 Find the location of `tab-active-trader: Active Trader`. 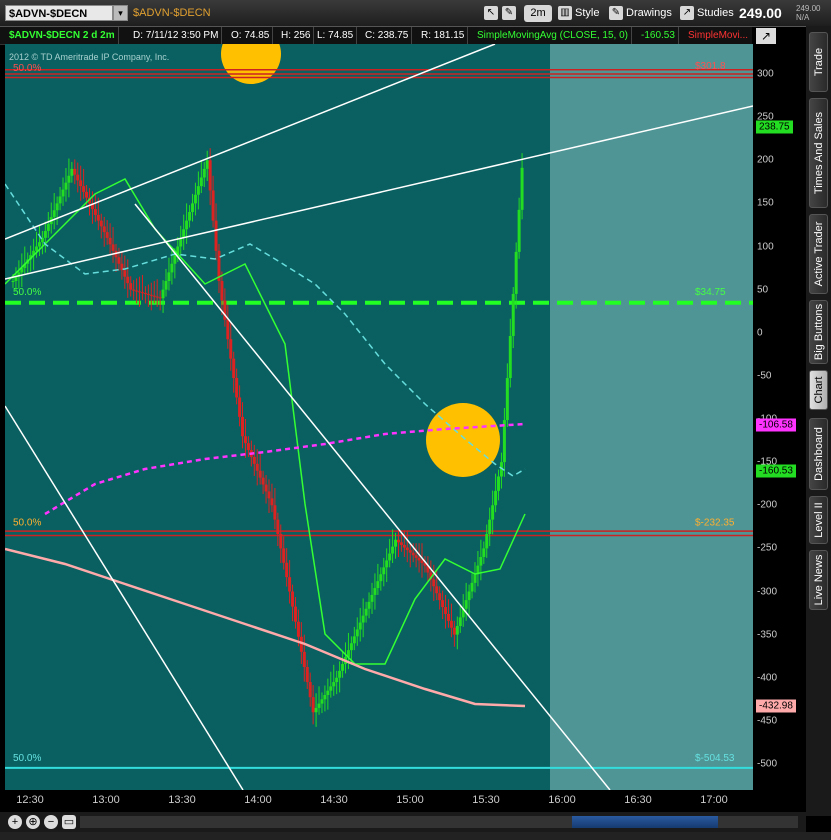

tab-active-trader: Active Trader is located at coordinates (818, 254).